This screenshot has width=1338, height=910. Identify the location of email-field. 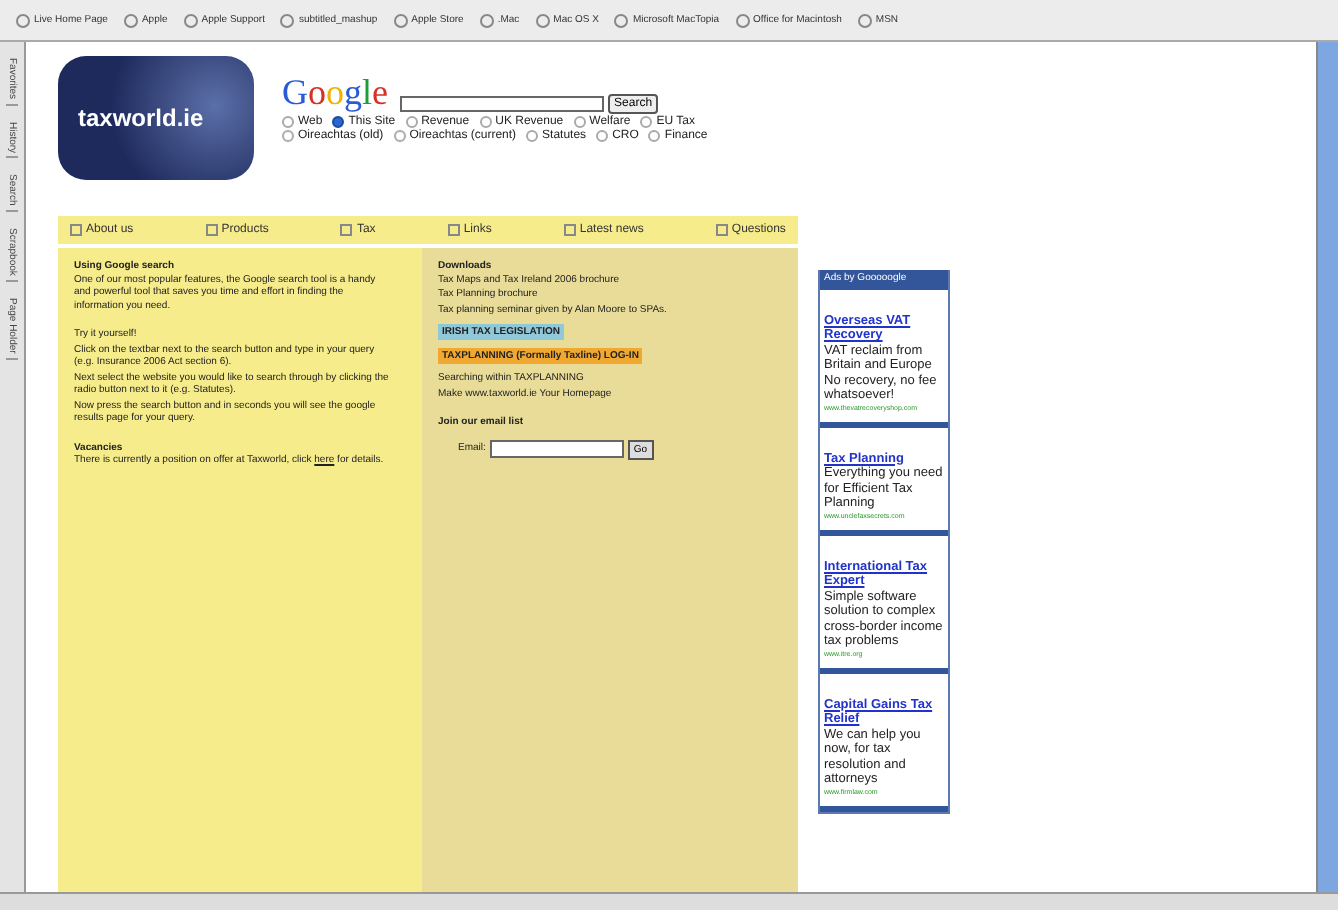
(556, 449).